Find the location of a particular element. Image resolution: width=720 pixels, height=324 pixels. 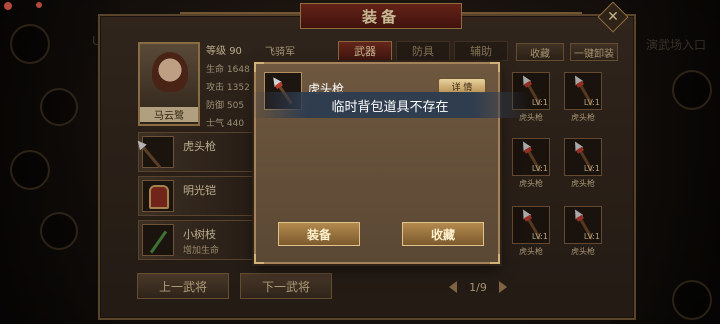

equip-button: 装备 is located at coordinates (319, 234).